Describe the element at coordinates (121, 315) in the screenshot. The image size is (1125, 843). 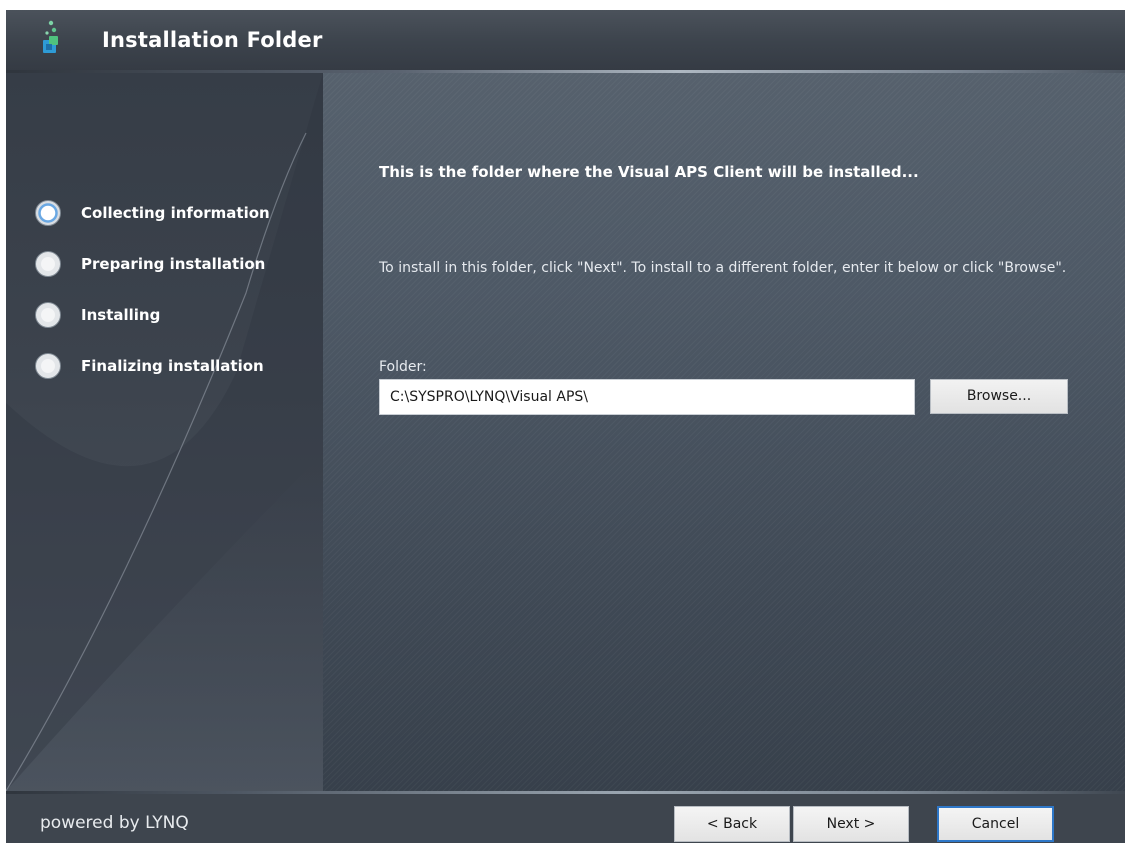
I see `step-label: Installing` at that location.